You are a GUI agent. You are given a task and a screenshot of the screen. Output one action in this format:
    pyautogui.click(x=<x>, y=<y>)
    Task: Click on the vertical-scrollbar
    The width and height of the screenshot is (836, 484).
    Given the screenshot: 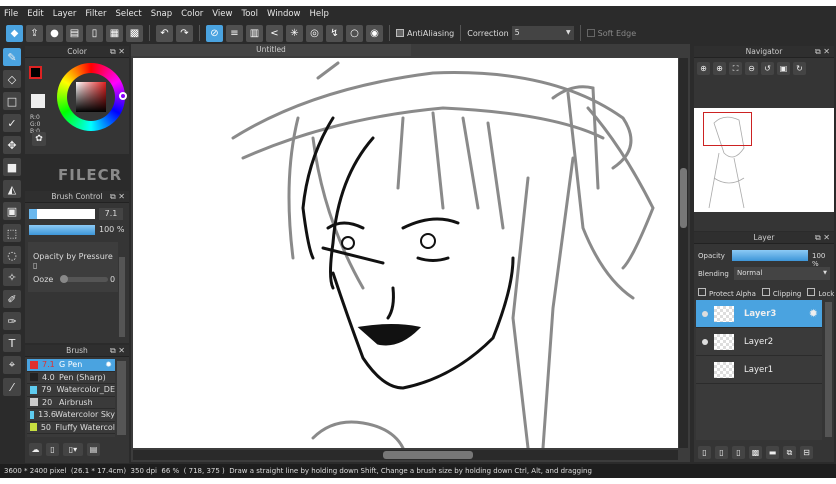 What is the action you would take?
    pyautogui.click(x=683, y=253)
    